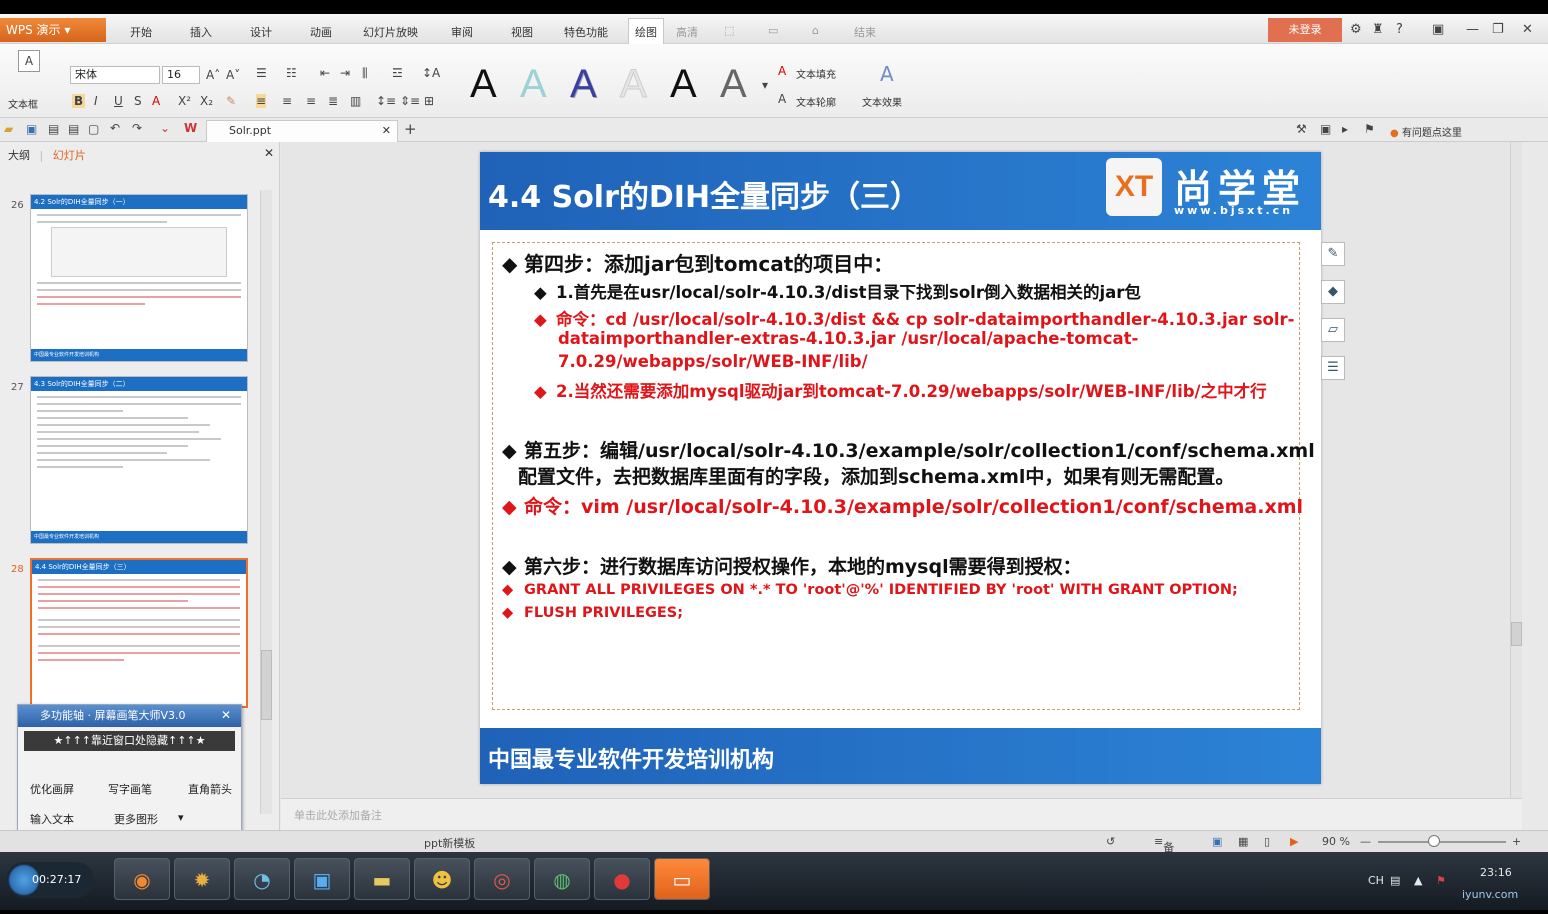  Describe the element at coordinates (202, 879) in the screenshot. I see `settings-app-icon: ✹` at that location.